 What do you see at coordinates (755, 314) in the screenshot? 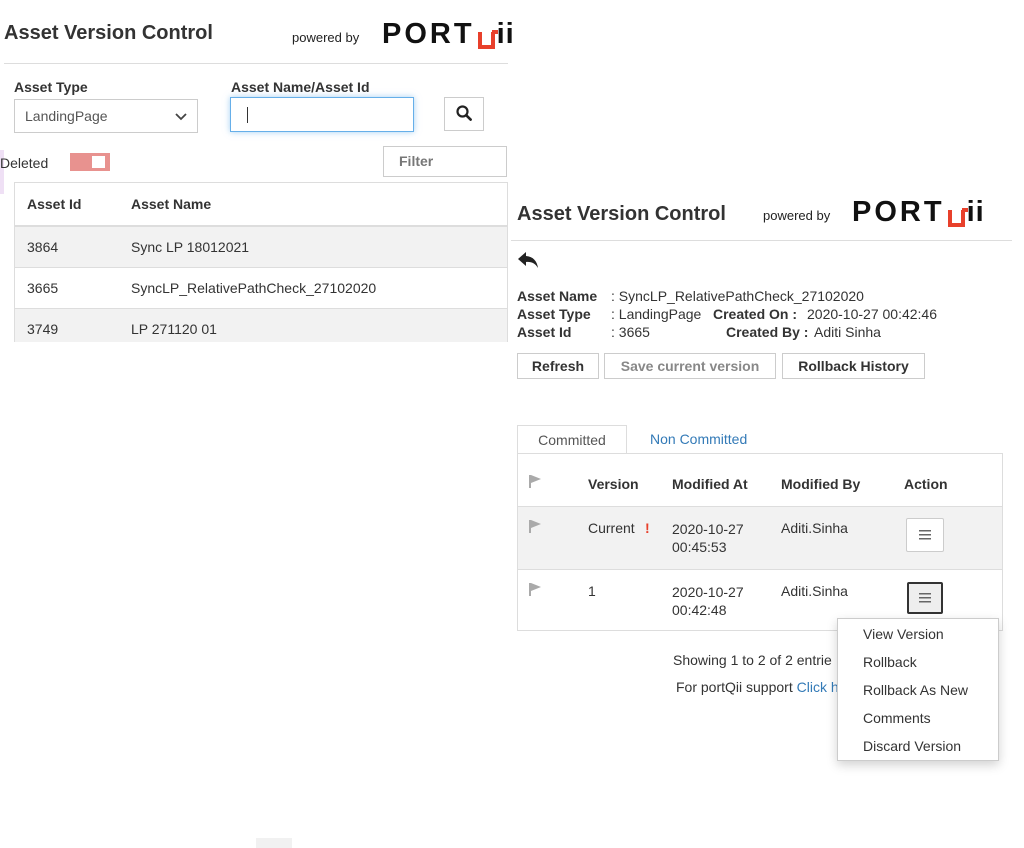
I see `detail-created-on-label: Created On :` at bounding box center [755, 314].